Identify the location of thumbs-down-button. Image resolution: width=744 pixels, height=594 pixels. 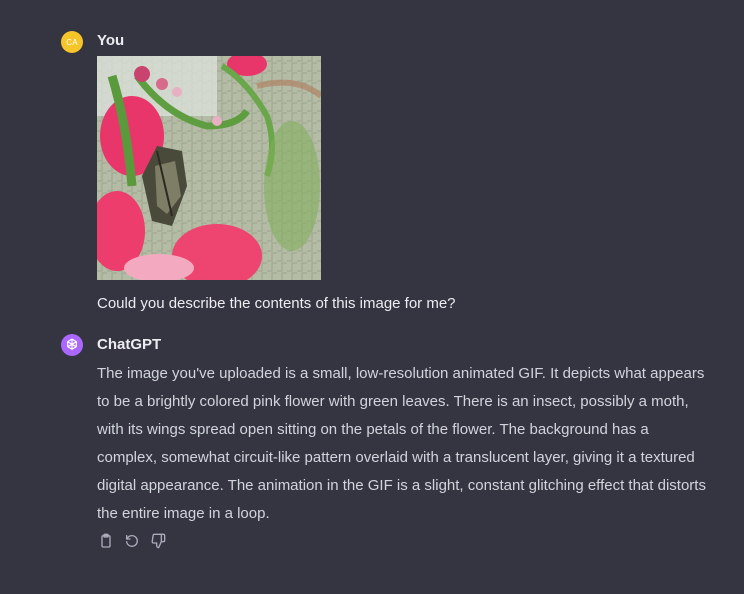
(158, 541).